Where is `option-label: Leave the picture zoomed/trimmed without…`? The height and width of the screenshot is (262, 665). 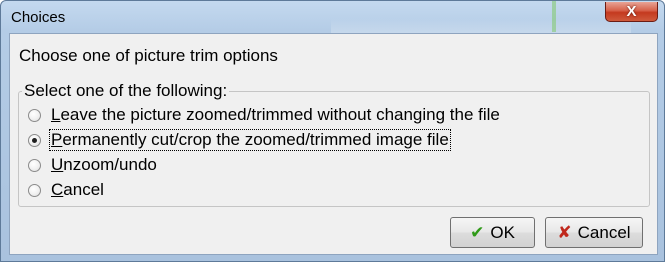 option-label: Leave the picture zoomed/trimmed without… is located at coordinates (275, 115).